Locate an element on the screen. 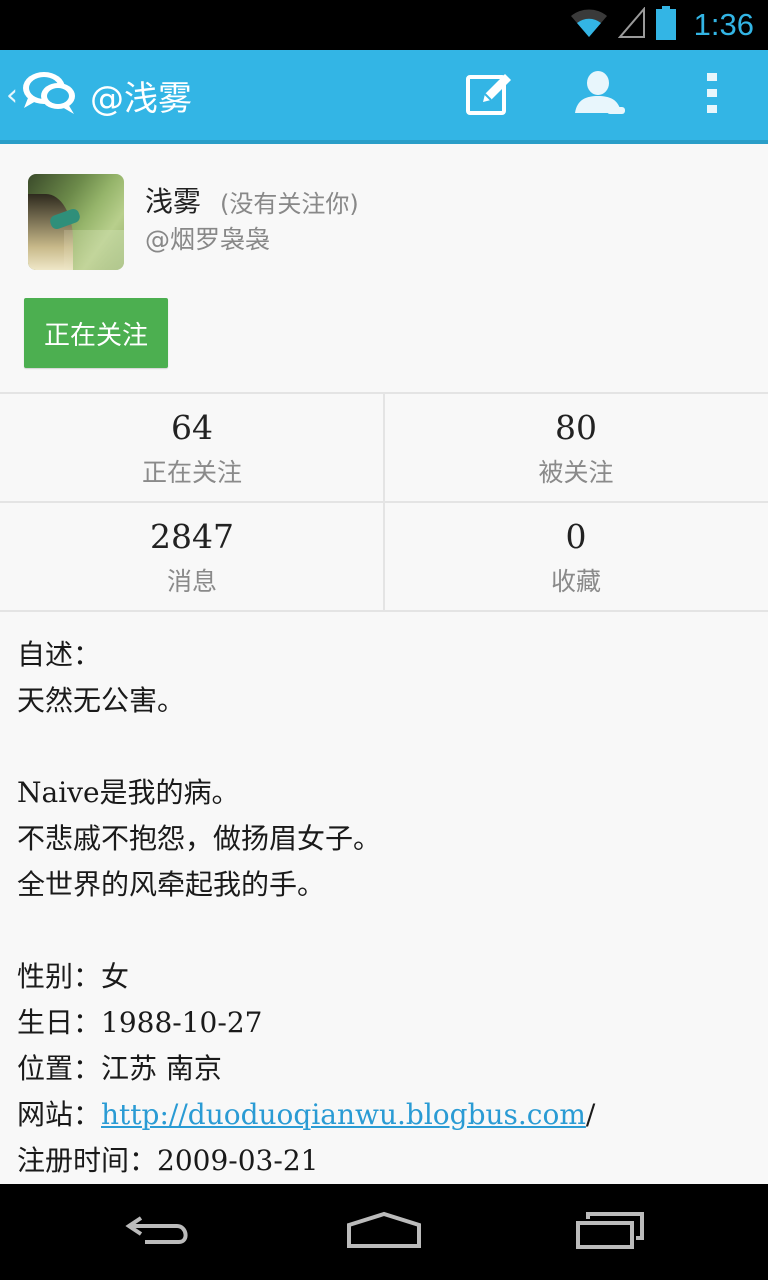 Image resolution: width=768 pixels, height=1280 pixels. compose-button is located at coordinates (490, 95).